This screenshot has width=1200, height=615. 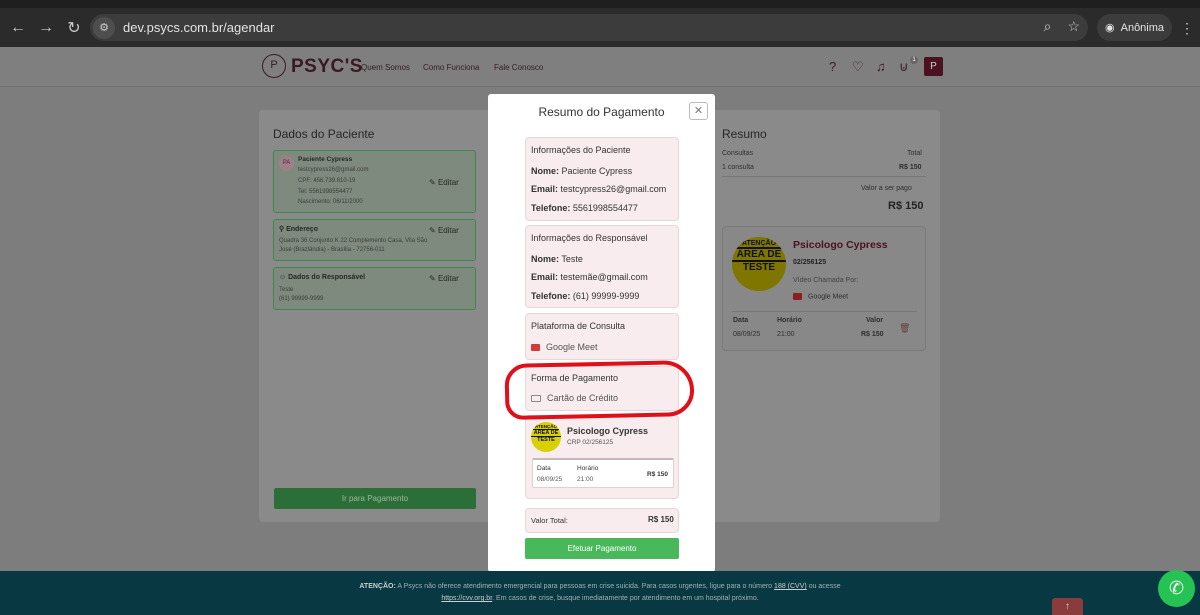 What do you see at coordinates (597, 171) in the screenshot?
I see `patient-name-value: Paciente Cypress` at bounding box center [597, 171].